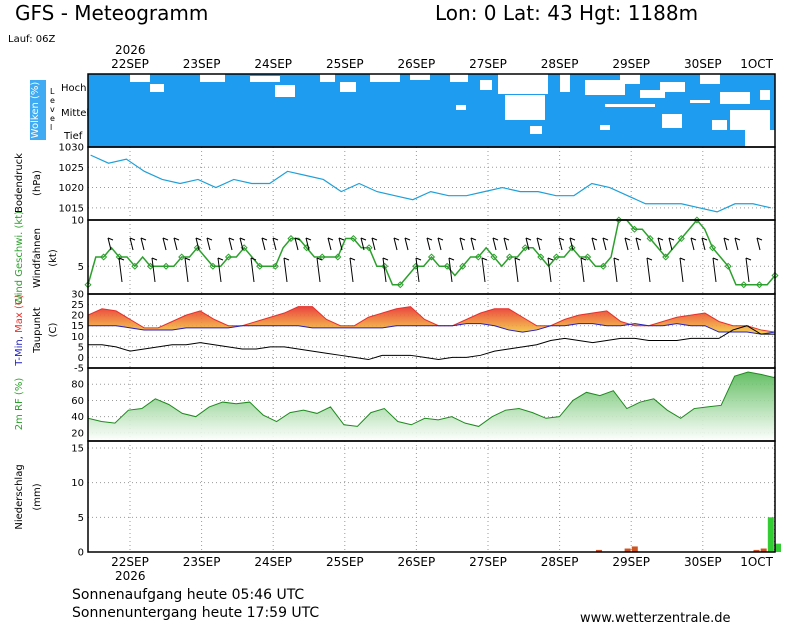 This screenshot has width=800, height=625. I want to click on date-label-top: 26SEP, so click(417, 64).